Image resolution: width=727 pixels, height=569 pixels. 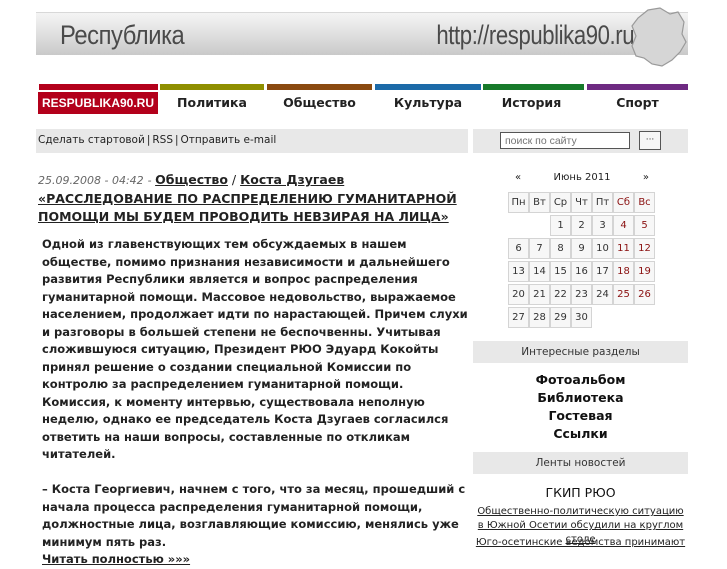 I want to click on calendar-day: 4, so click(x=623, y=225).